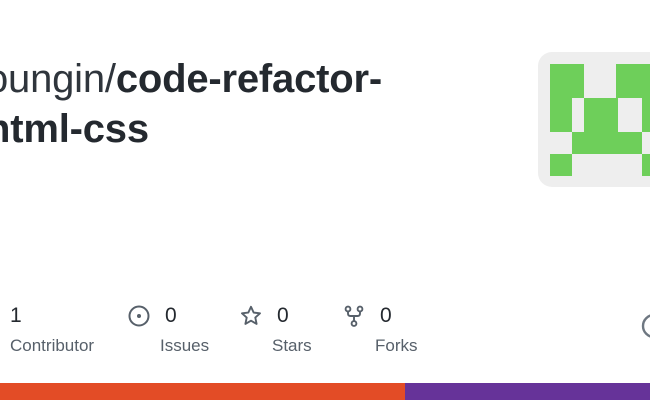 Image resolution: width=650 pixels, height=400 pixels. I want to click on avatar, so click(594, 119).